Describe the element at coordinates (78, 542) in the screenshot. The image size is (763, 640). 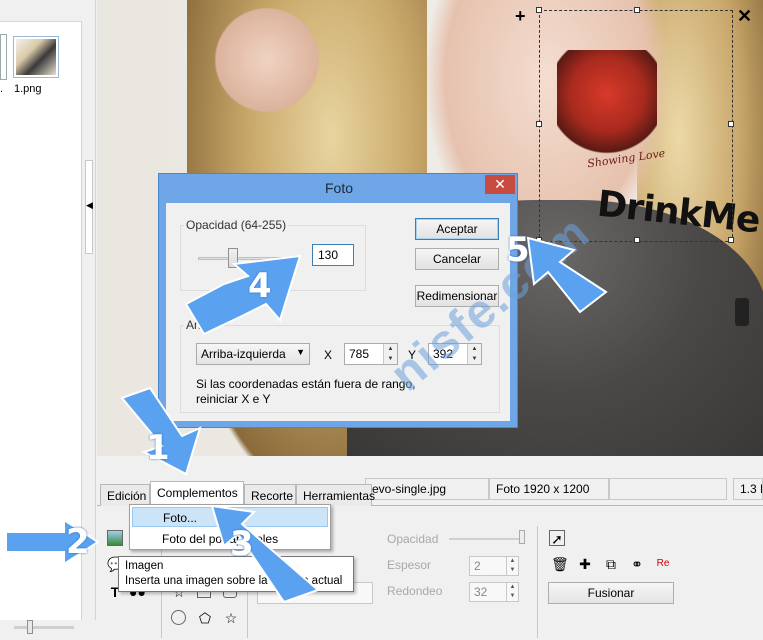
I see `step-2-number: 2` at that location.